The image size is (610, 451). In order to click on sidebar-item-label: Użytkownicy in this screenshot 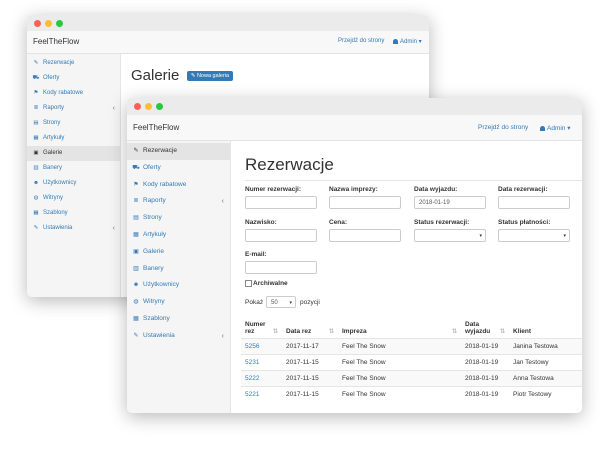, I will do `click(60, 183)`.